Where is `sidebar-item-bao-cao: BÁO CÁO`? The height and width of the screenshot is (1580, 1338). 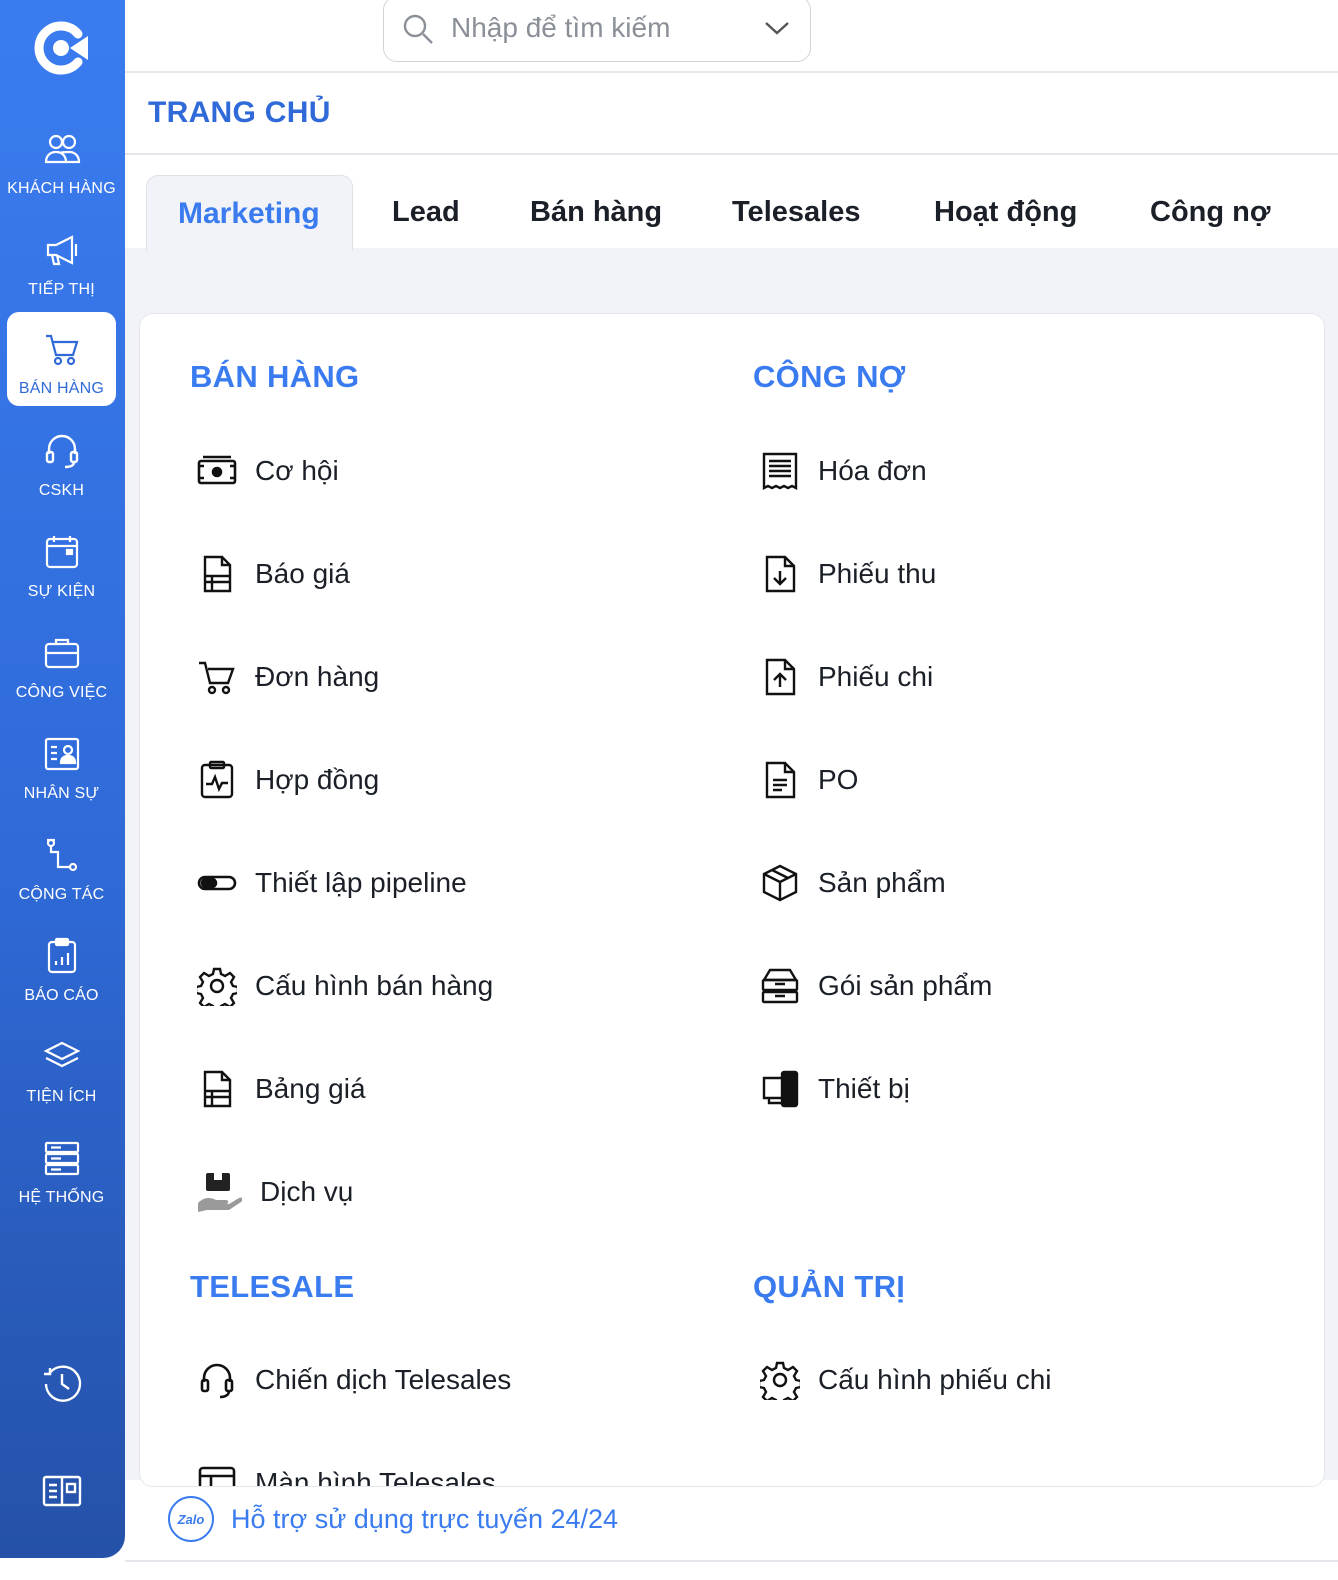
sidebar-item-bao-cao: BÁO CÁO is located at coordinates (61, 966).